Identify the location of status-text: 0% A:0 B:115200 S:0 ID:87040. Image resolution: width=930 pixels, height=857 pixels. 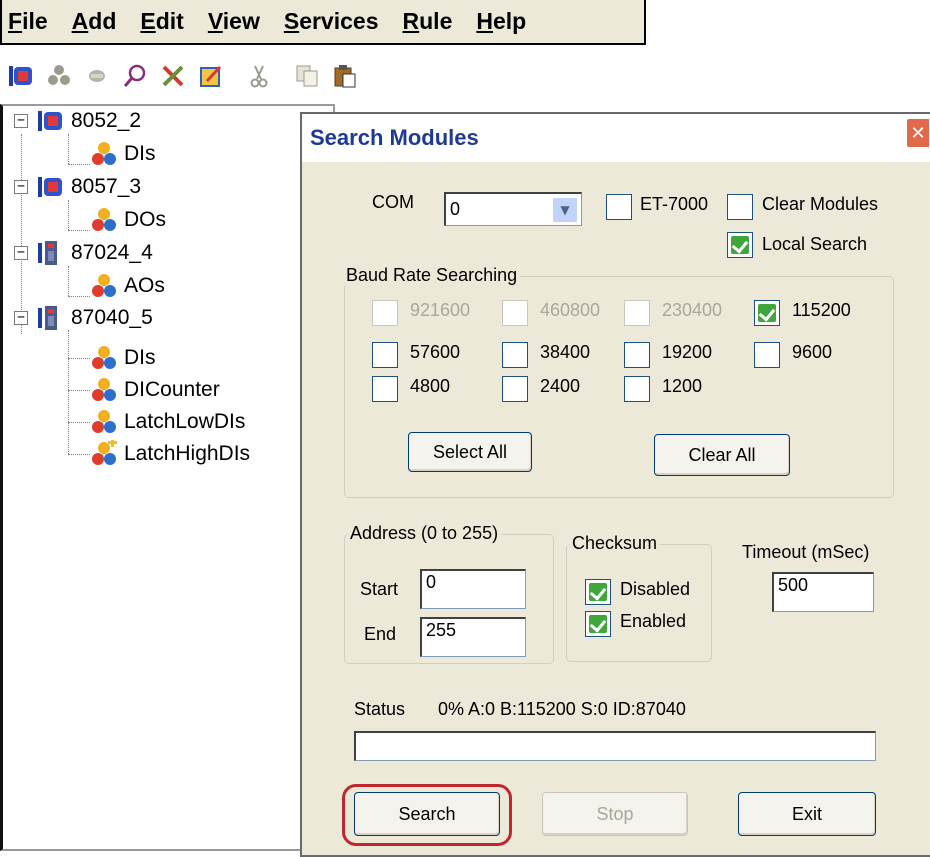
(562, 709).